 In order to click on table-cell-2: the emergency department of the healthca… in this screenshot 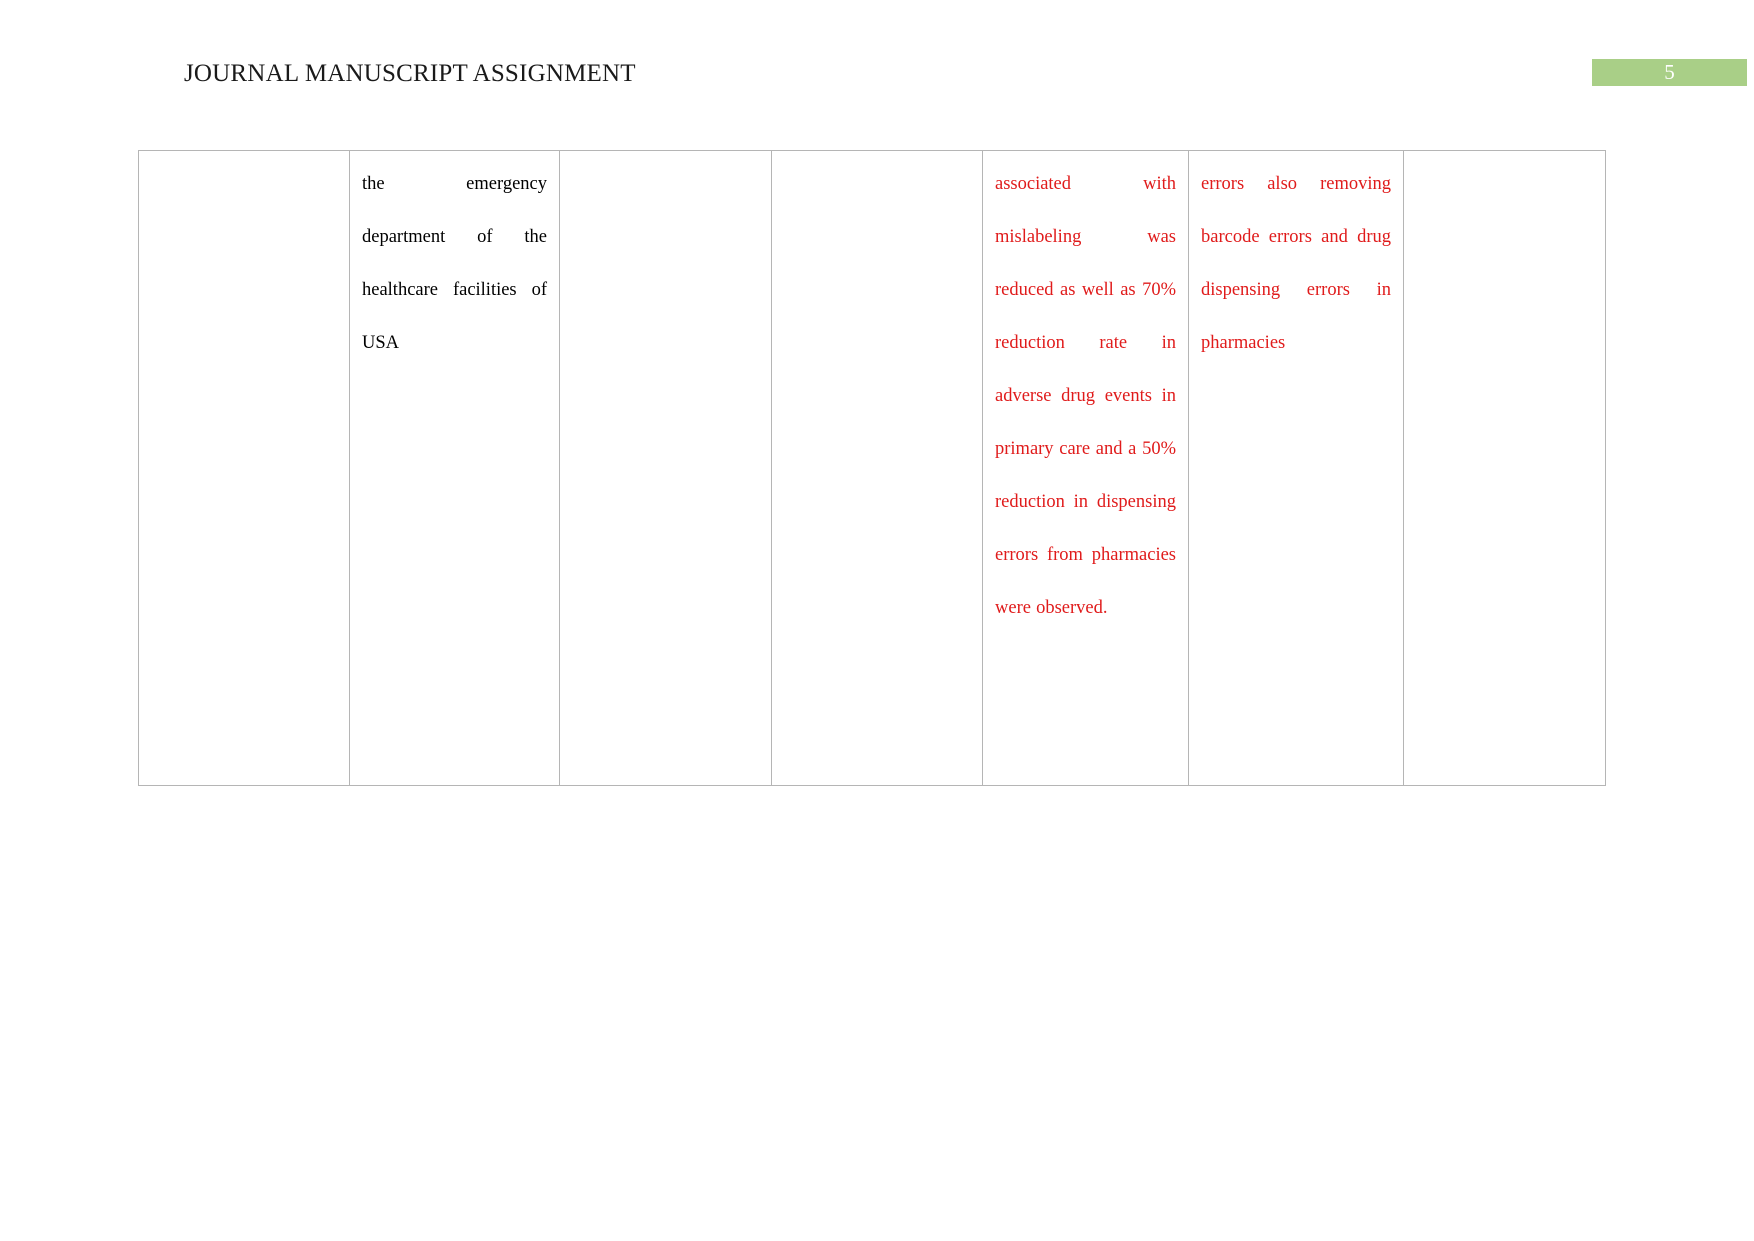, I will do `click(454, 468)`.